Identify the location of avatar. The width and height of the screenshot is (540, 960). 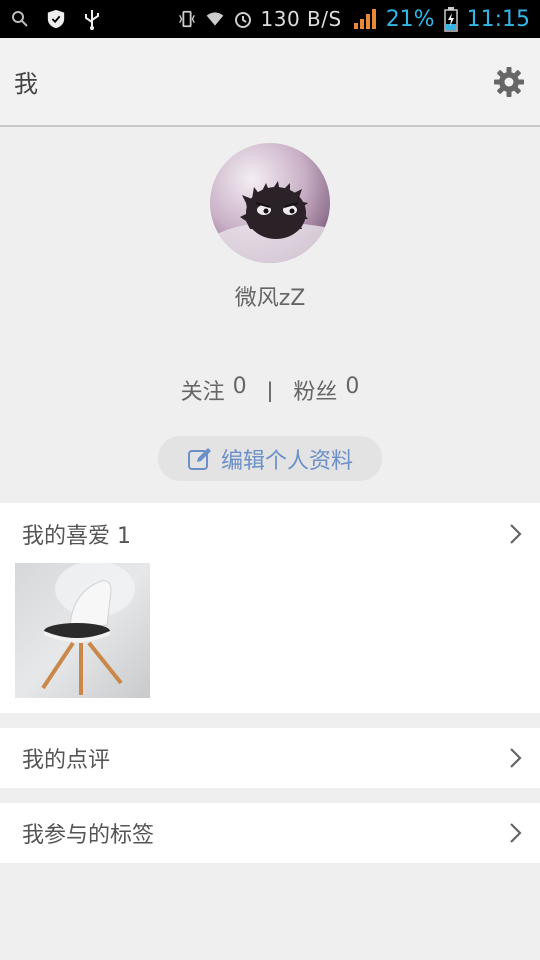
(270, 203).